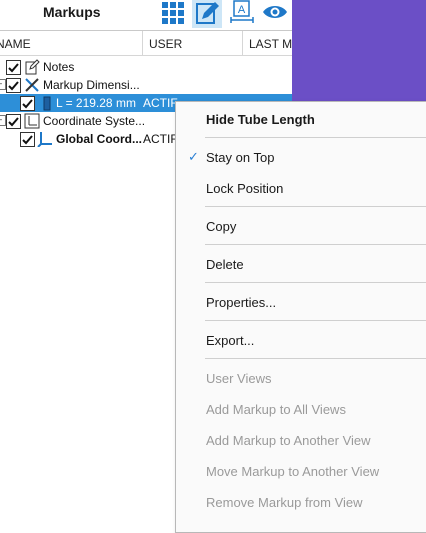 The image size is (426, 533). What do you see at coordinates (27, 103) in the screenshot?
I see `measurement-checkbox` at bounding box center [27, 103].